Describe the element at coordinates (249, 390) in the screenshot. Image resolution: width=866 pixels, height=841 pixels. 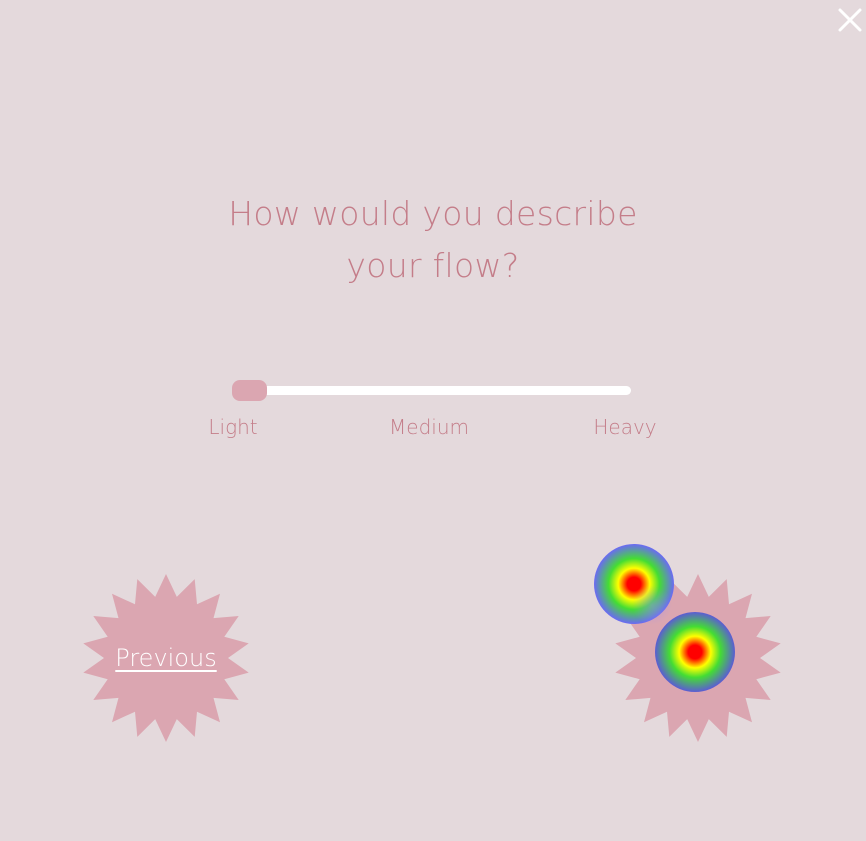
I see `flow-slider-thumb` at that location.